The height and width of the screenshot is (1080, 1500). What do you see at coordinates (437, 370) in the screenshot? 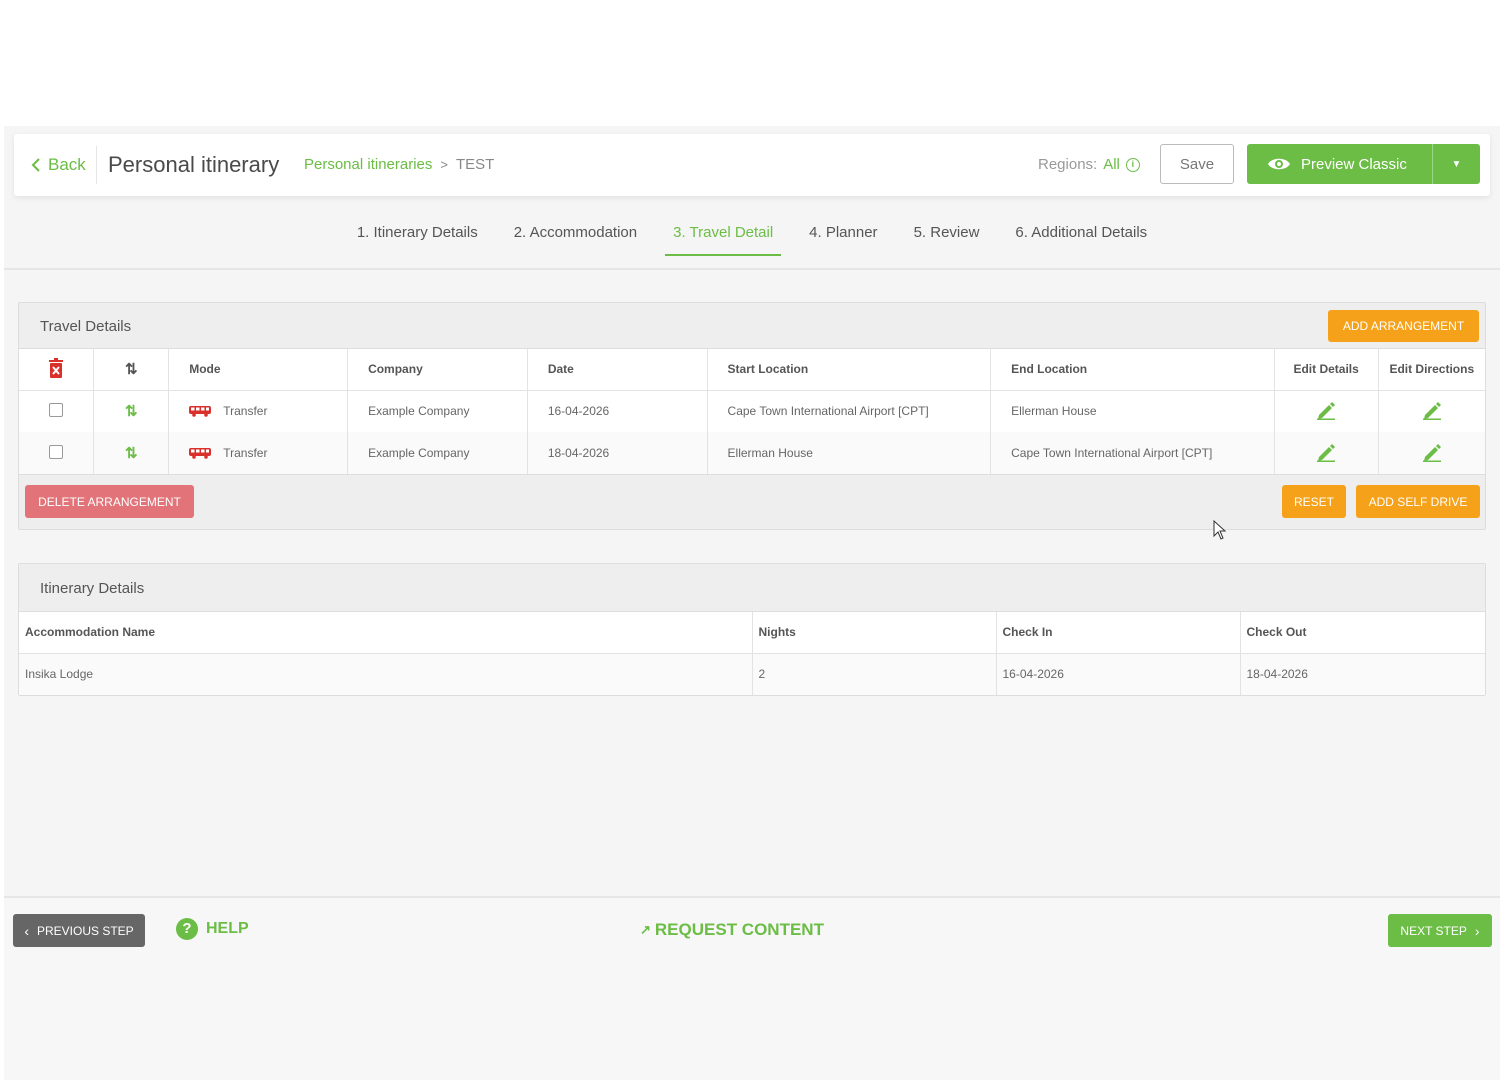
I see `company-column-header: Company` at bounding box center [437, 370].